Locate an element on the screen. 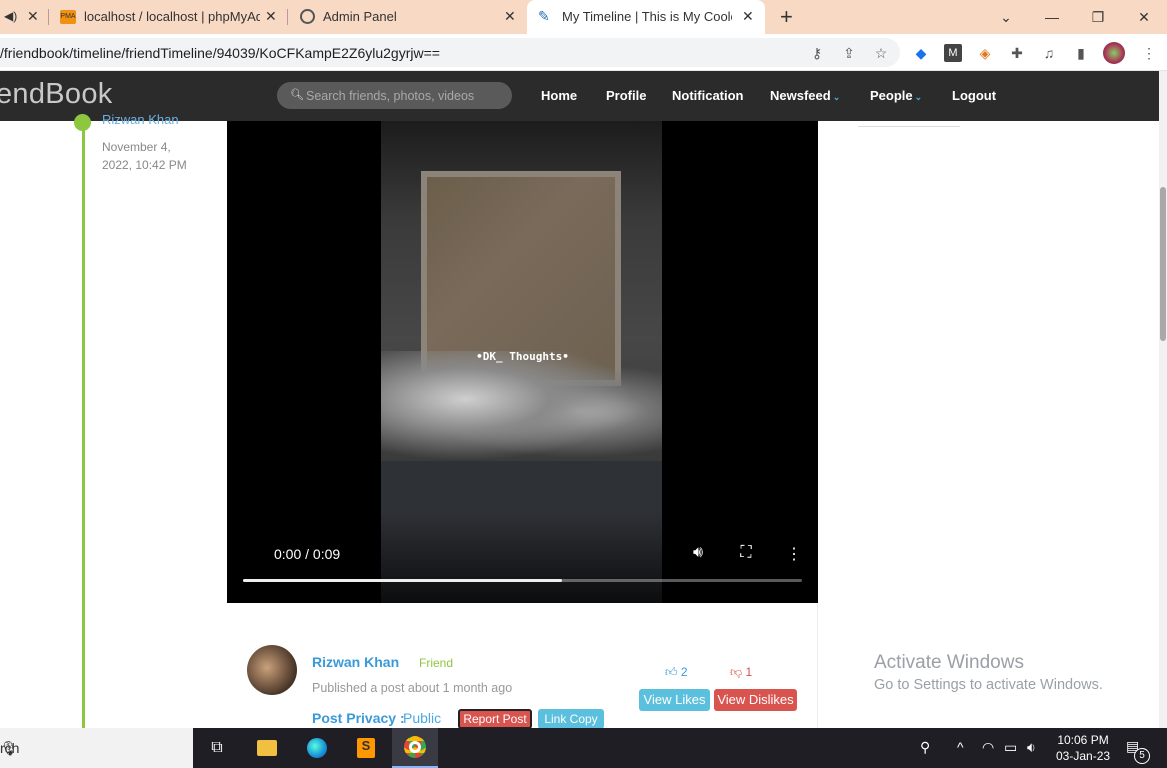  file-explorer-button is located at coordinates (267, 748).